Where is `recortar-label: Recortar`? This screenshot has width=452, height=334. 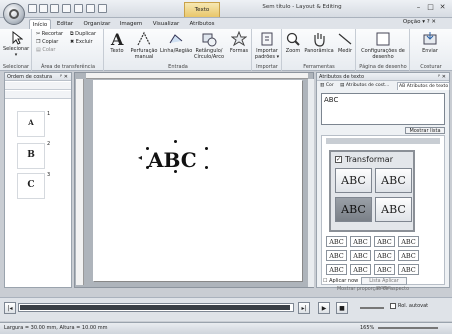 recortar-label: Recortar is located at coordinates (52, 34).